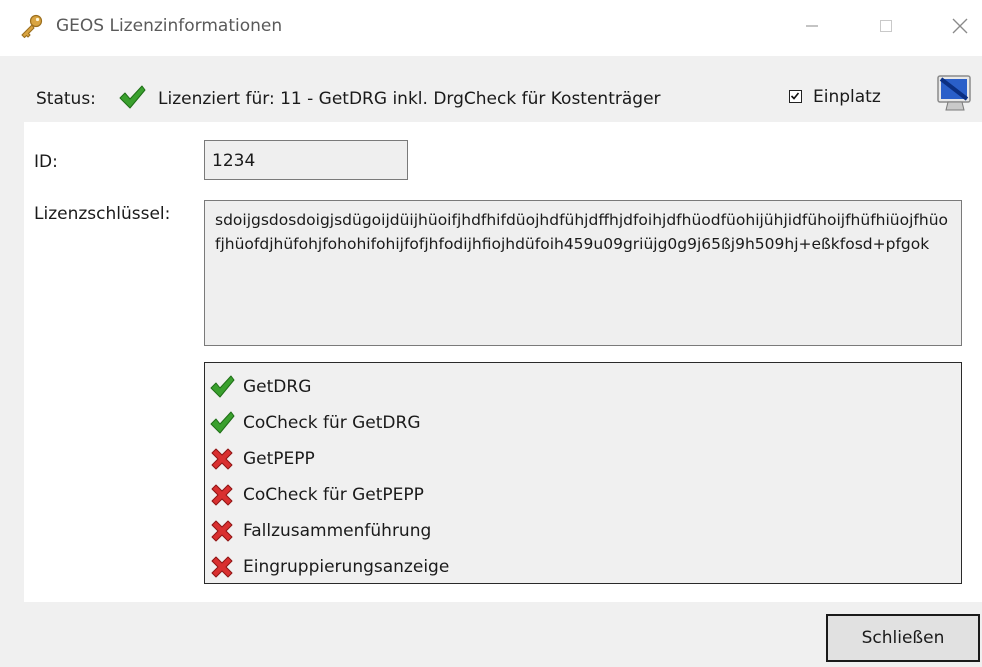  I want to click on einplatz-checkbox, so click(795, 96).